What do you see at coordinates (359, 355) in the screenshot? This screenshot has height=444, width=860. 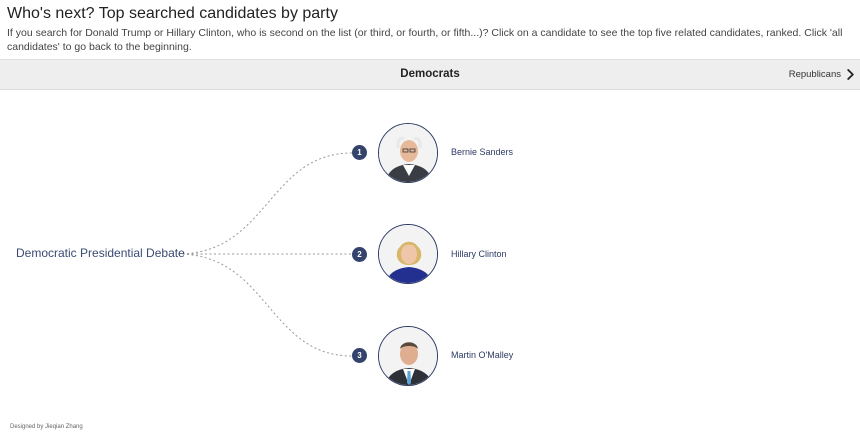 I see `rank-badge-3: 3` at bounding box center [359, 355].